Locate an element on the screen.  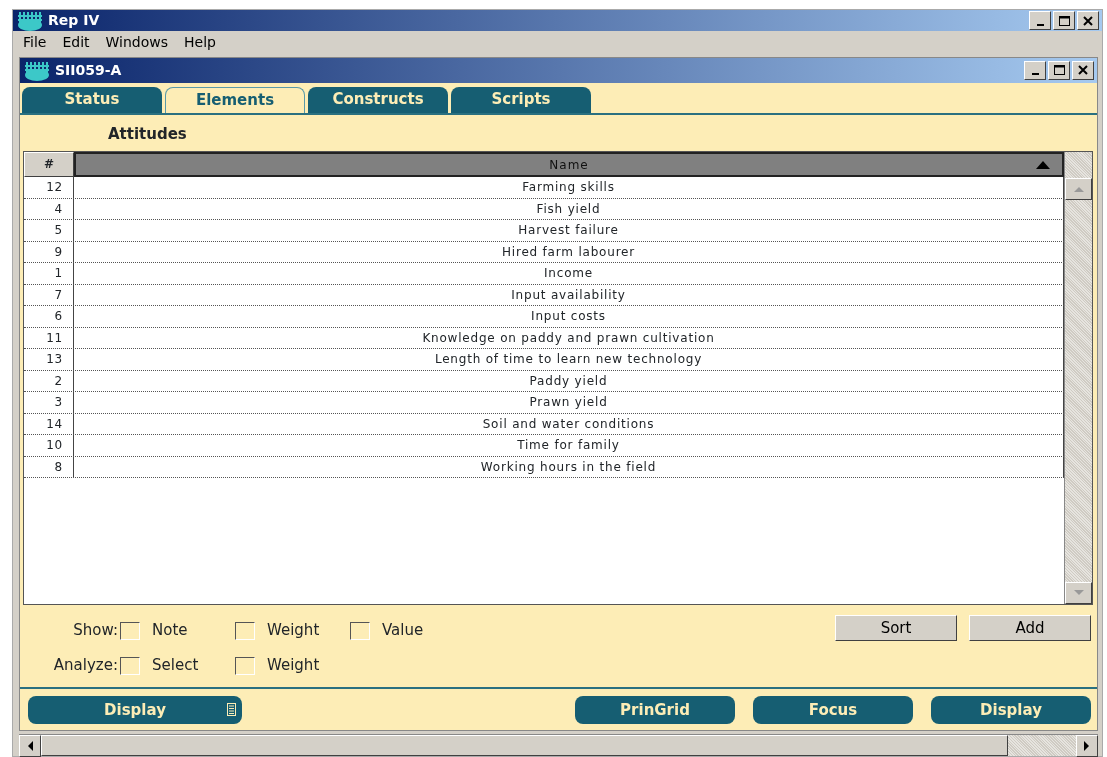
field-label: Show: is located at coordinates (95, 631).